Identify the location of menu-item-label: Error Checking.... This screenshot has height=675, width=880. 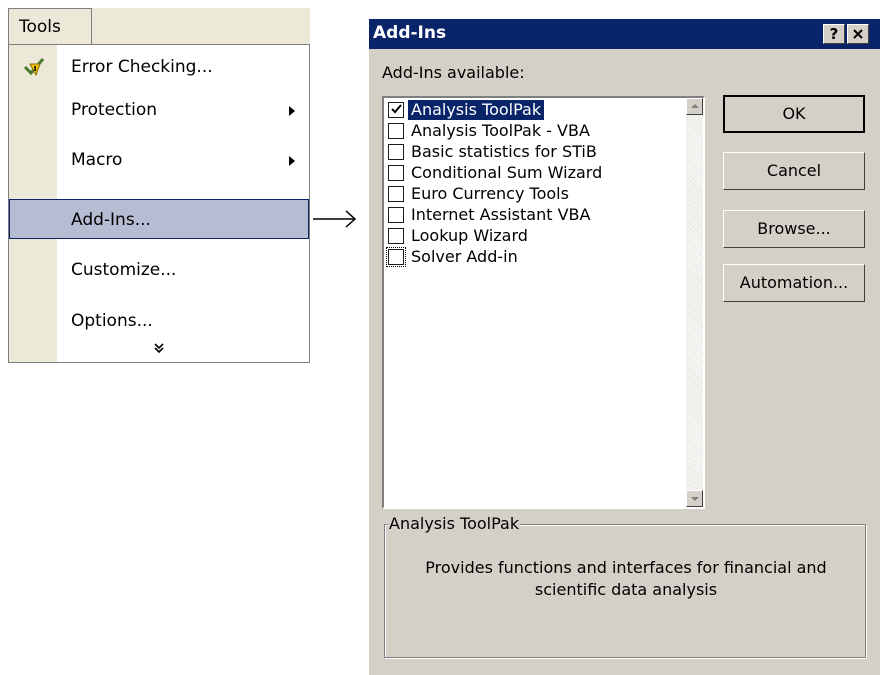
(142, 67).